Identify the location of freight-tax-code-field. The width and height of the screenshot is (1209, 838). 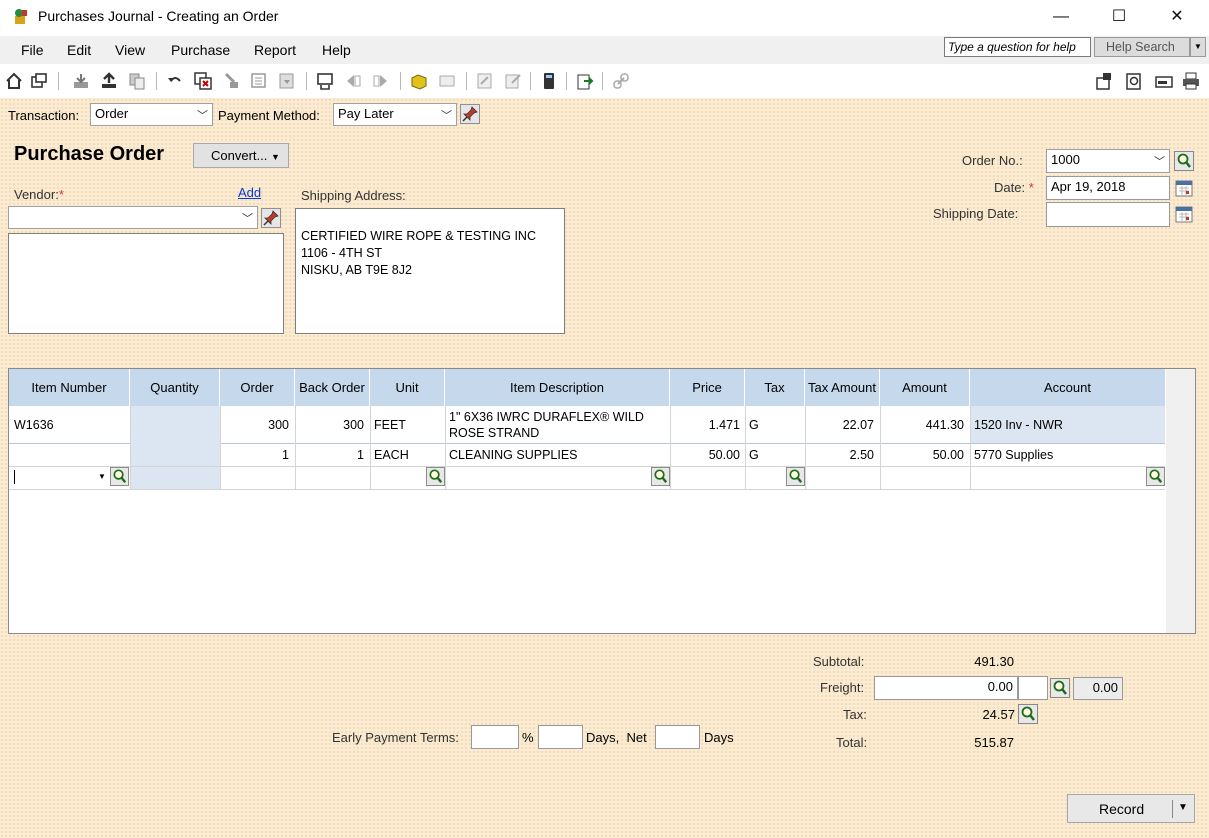
(1033, 688).